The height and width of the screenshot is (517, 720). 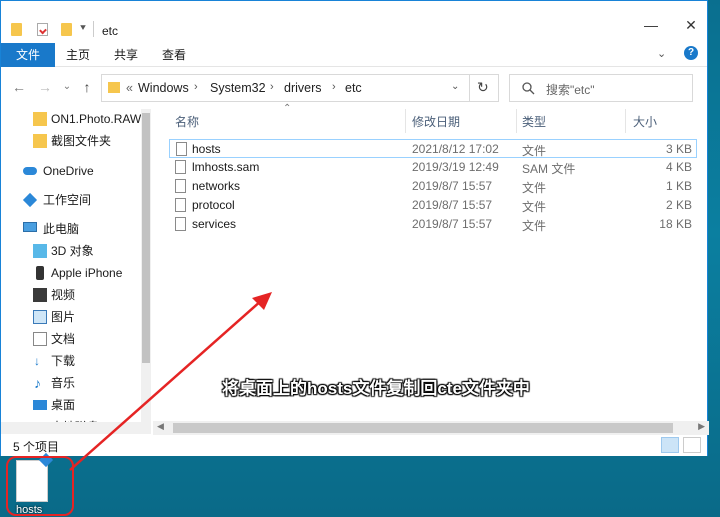 I want to click on ribbon-tabs: 文件 主页 共享 查看 ⌄ ?, so click(x=354, y=55).